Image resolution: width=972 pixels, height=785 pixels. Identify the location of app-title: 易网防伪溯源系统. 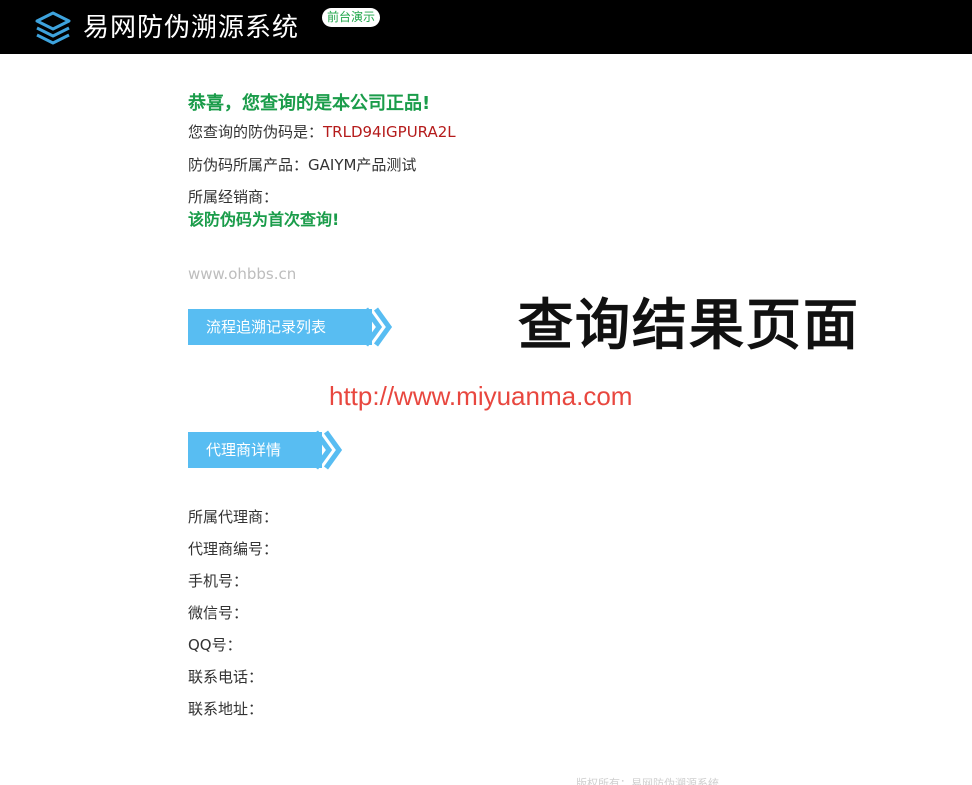
(191, 28).